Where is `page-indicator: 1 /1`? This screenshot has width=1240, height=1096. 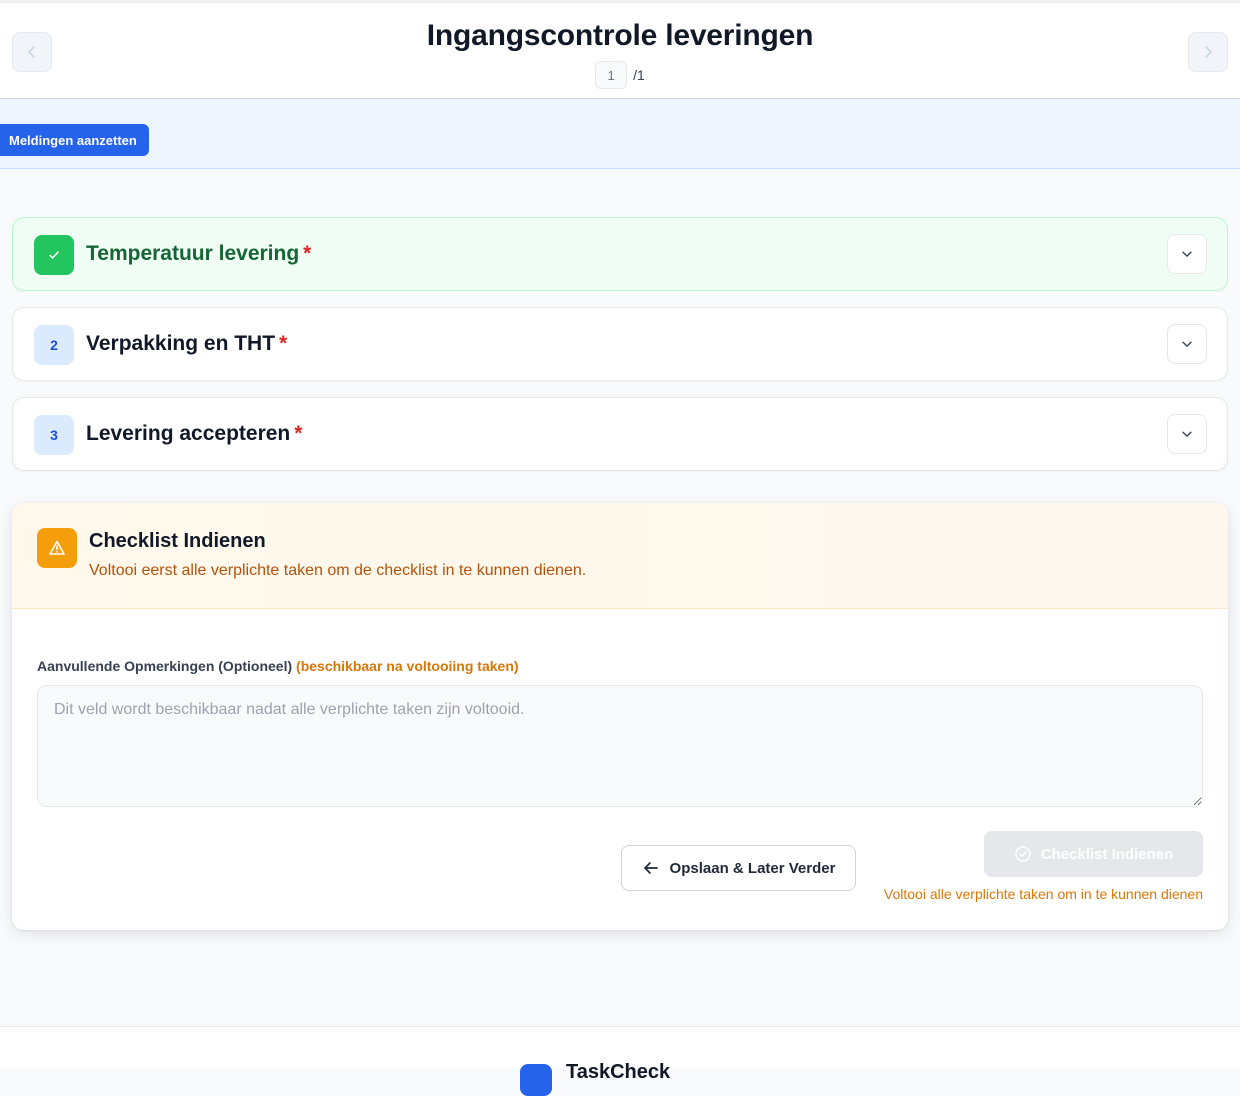 page-indicator: 1 /1 is located at coordinates (620, 75).